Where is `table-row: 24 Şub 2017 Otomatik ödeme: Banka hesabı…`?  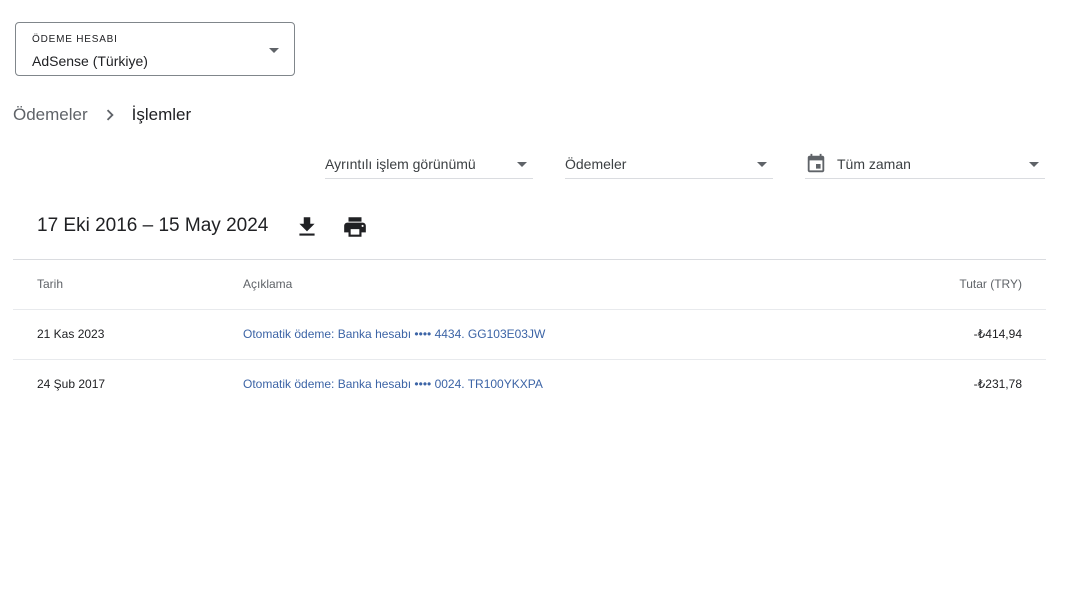 table-row: 24 Şub 2017 Otomatik ödeme: Banka hesabı… is located at coordinates (529, 384).